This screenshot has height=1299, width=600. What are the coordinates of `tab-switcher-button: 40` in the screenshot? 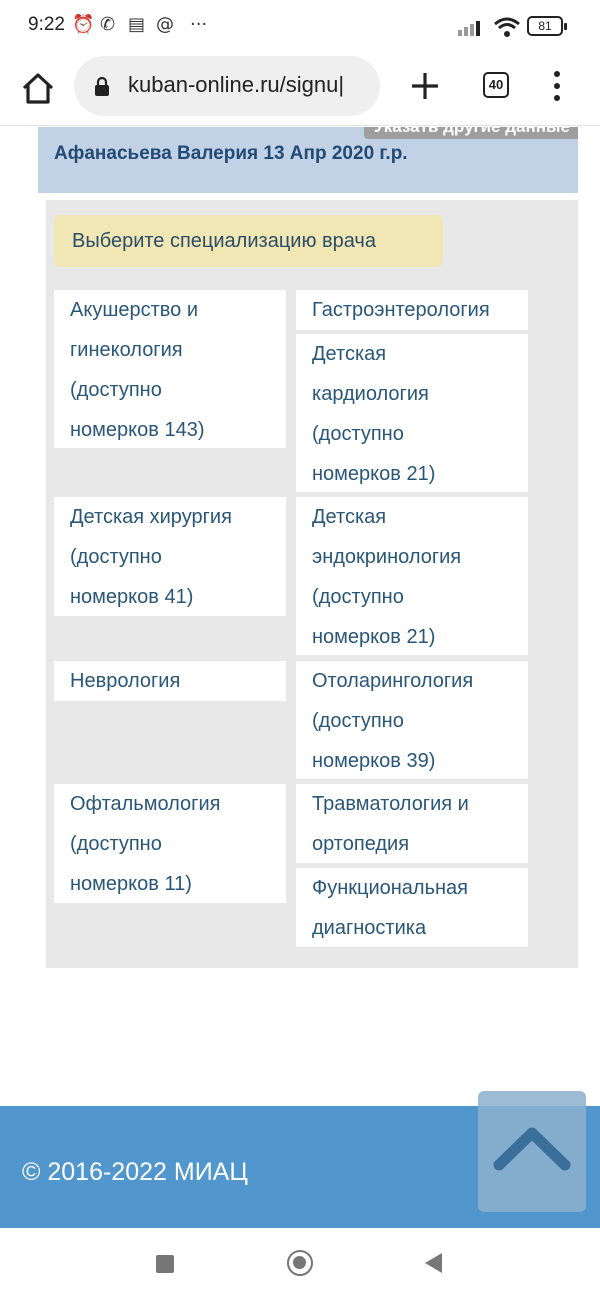 It's located at (496, 85).